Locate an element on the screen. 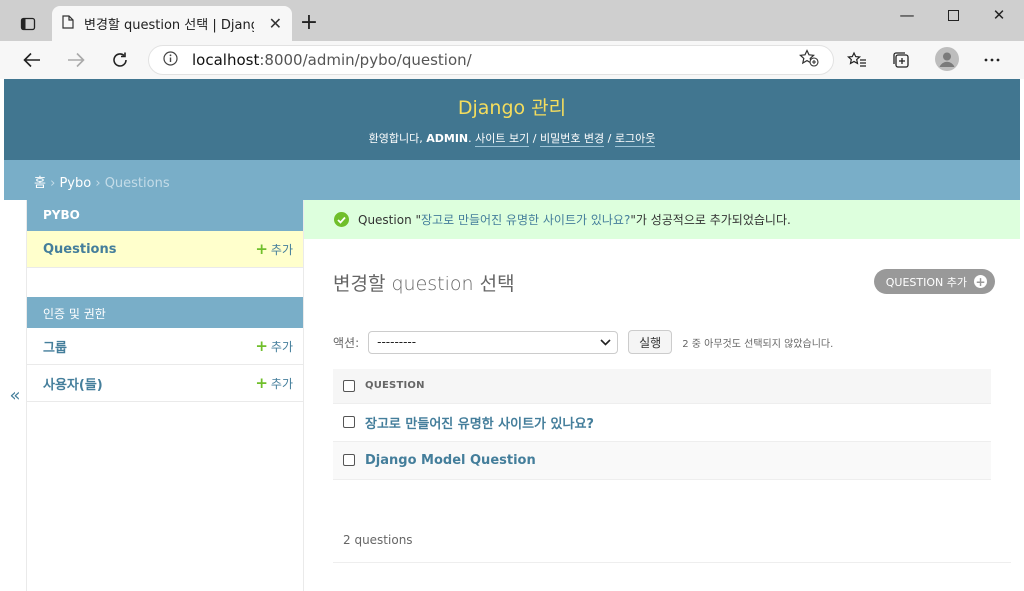  favorites-icon is located at coordinates (857, 60).